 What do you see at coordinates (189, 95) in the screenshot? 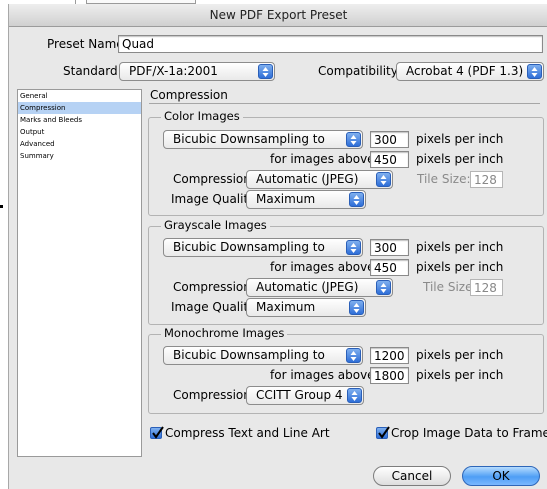
I see `panel-title: Compression` at bounding box center [189, 95].